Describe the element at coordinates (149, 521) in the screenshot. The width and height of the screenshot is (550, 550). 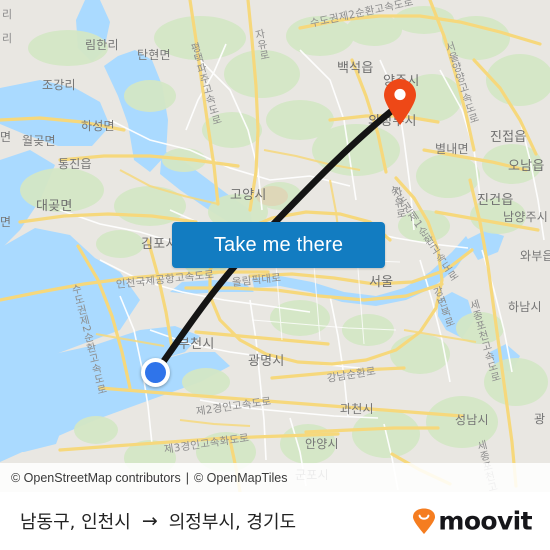
I see `route-arrow-icon: →` at that location.